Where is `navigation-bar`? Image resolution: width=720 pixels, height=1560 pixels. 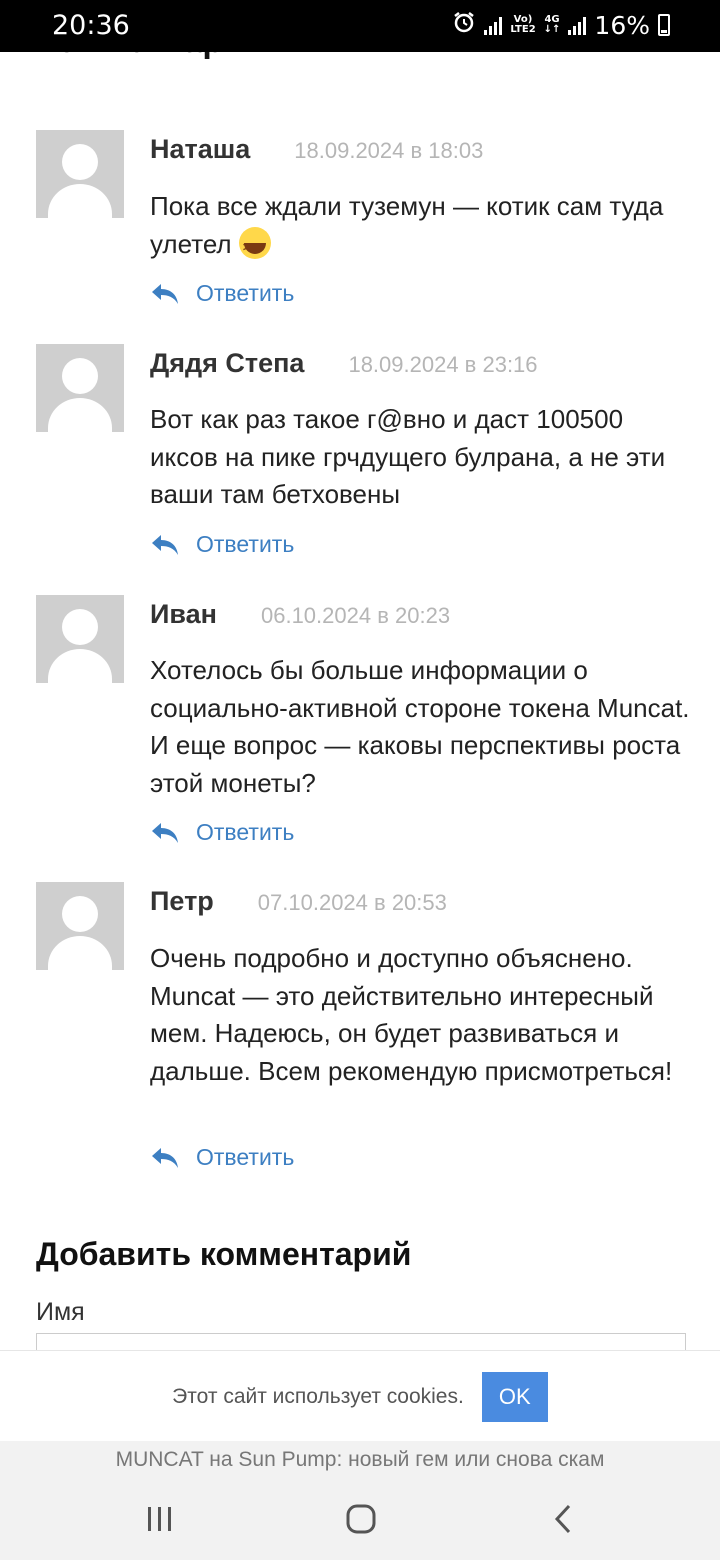 navigation-bar is located at coordinates (360, 1520).